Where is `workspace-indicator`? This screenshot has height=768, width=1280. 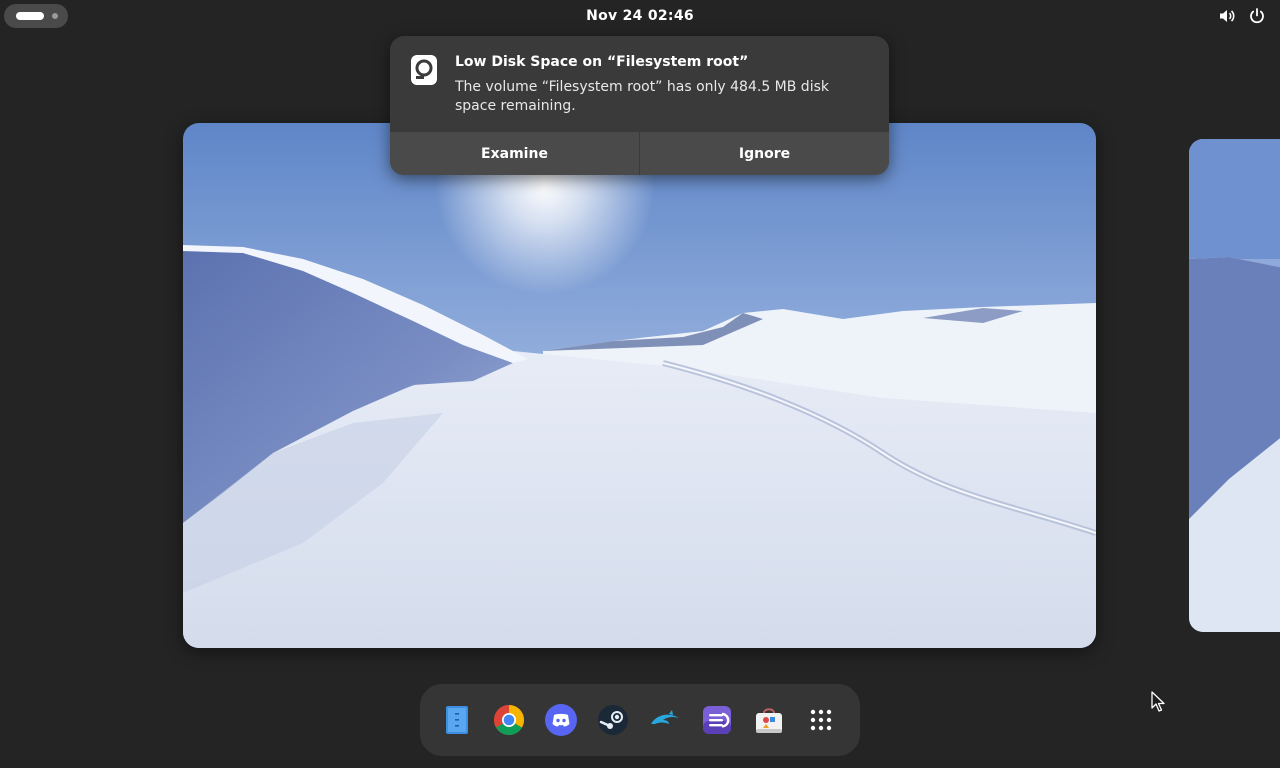 workspace-indicator is located at coordinates (55, 16).